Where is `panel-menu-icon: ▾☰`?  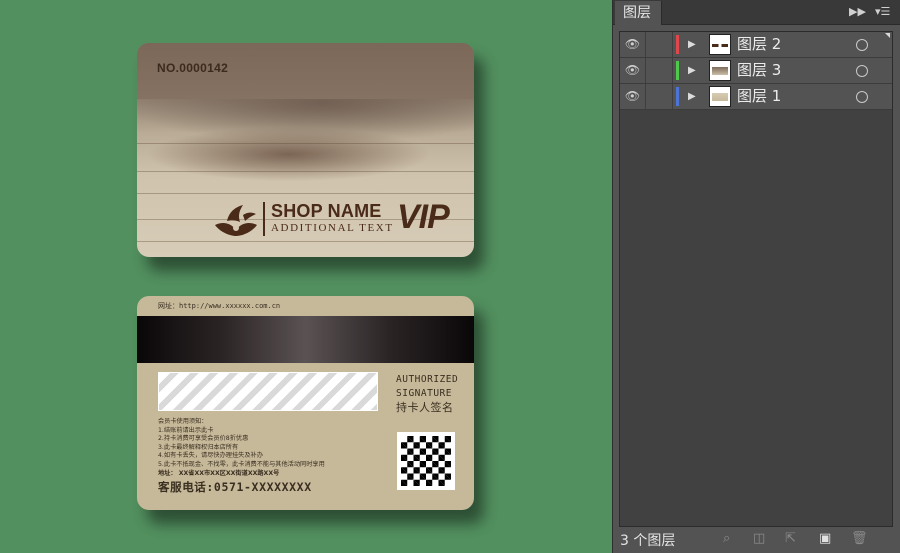 panel-menu-icon: ▾☰ is located at coordinates (882, 12).